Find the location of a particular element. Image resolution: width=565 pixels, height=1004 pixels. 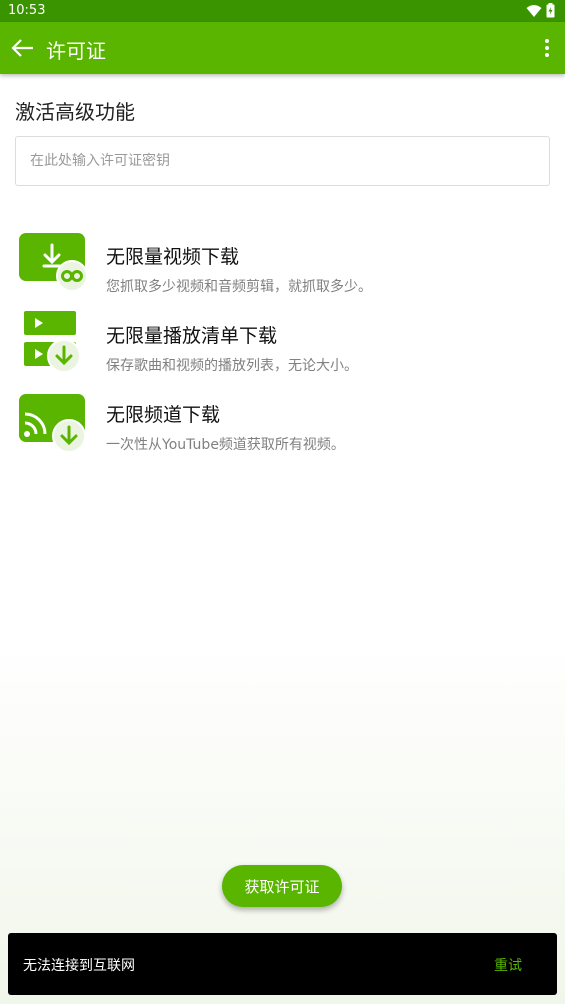

page-title: 许可证 is located at coordinates (76, 51).